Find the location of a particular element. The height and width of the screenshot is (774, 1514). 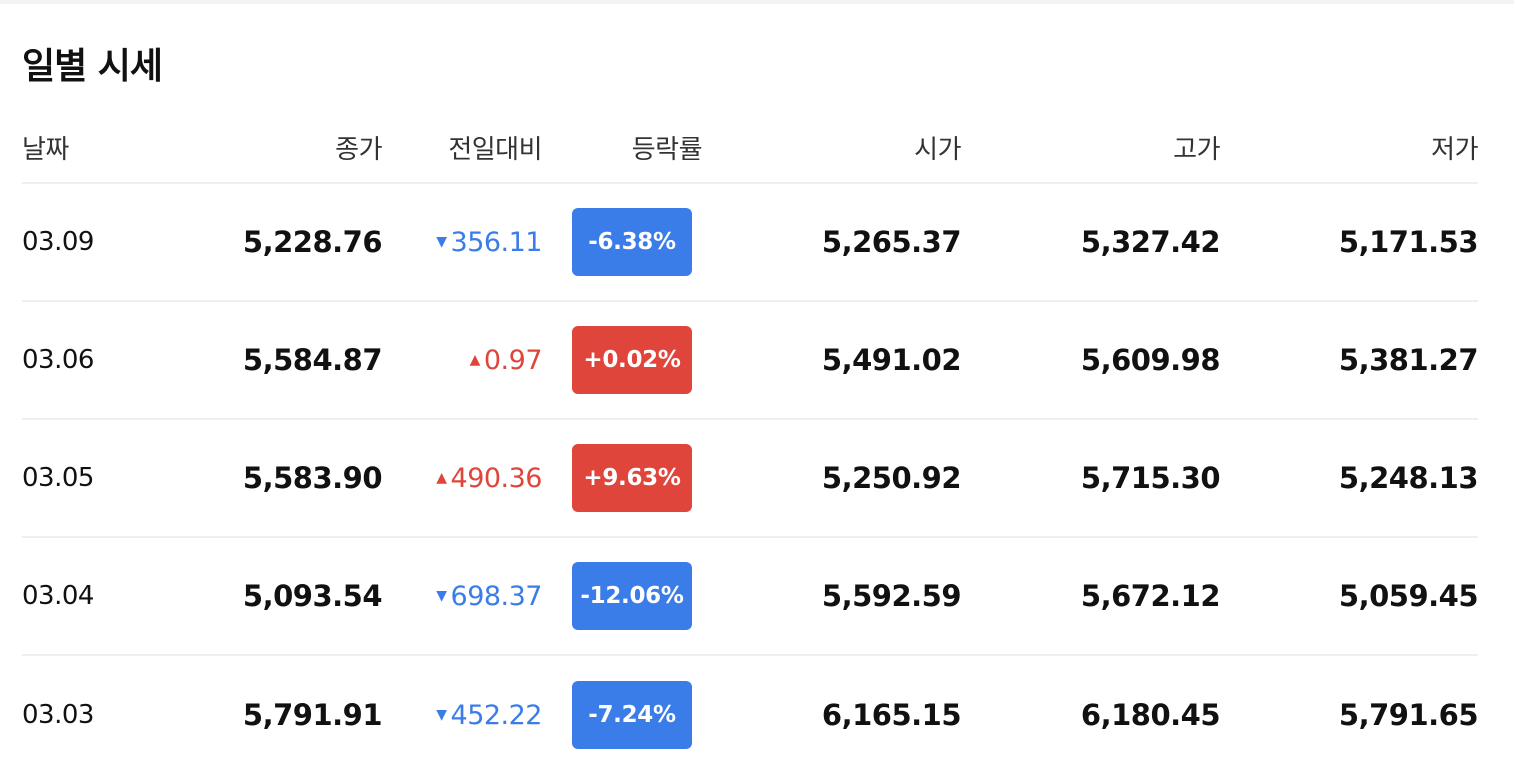

row-high: 5,327.42 is located at coordinates (1150, 242).